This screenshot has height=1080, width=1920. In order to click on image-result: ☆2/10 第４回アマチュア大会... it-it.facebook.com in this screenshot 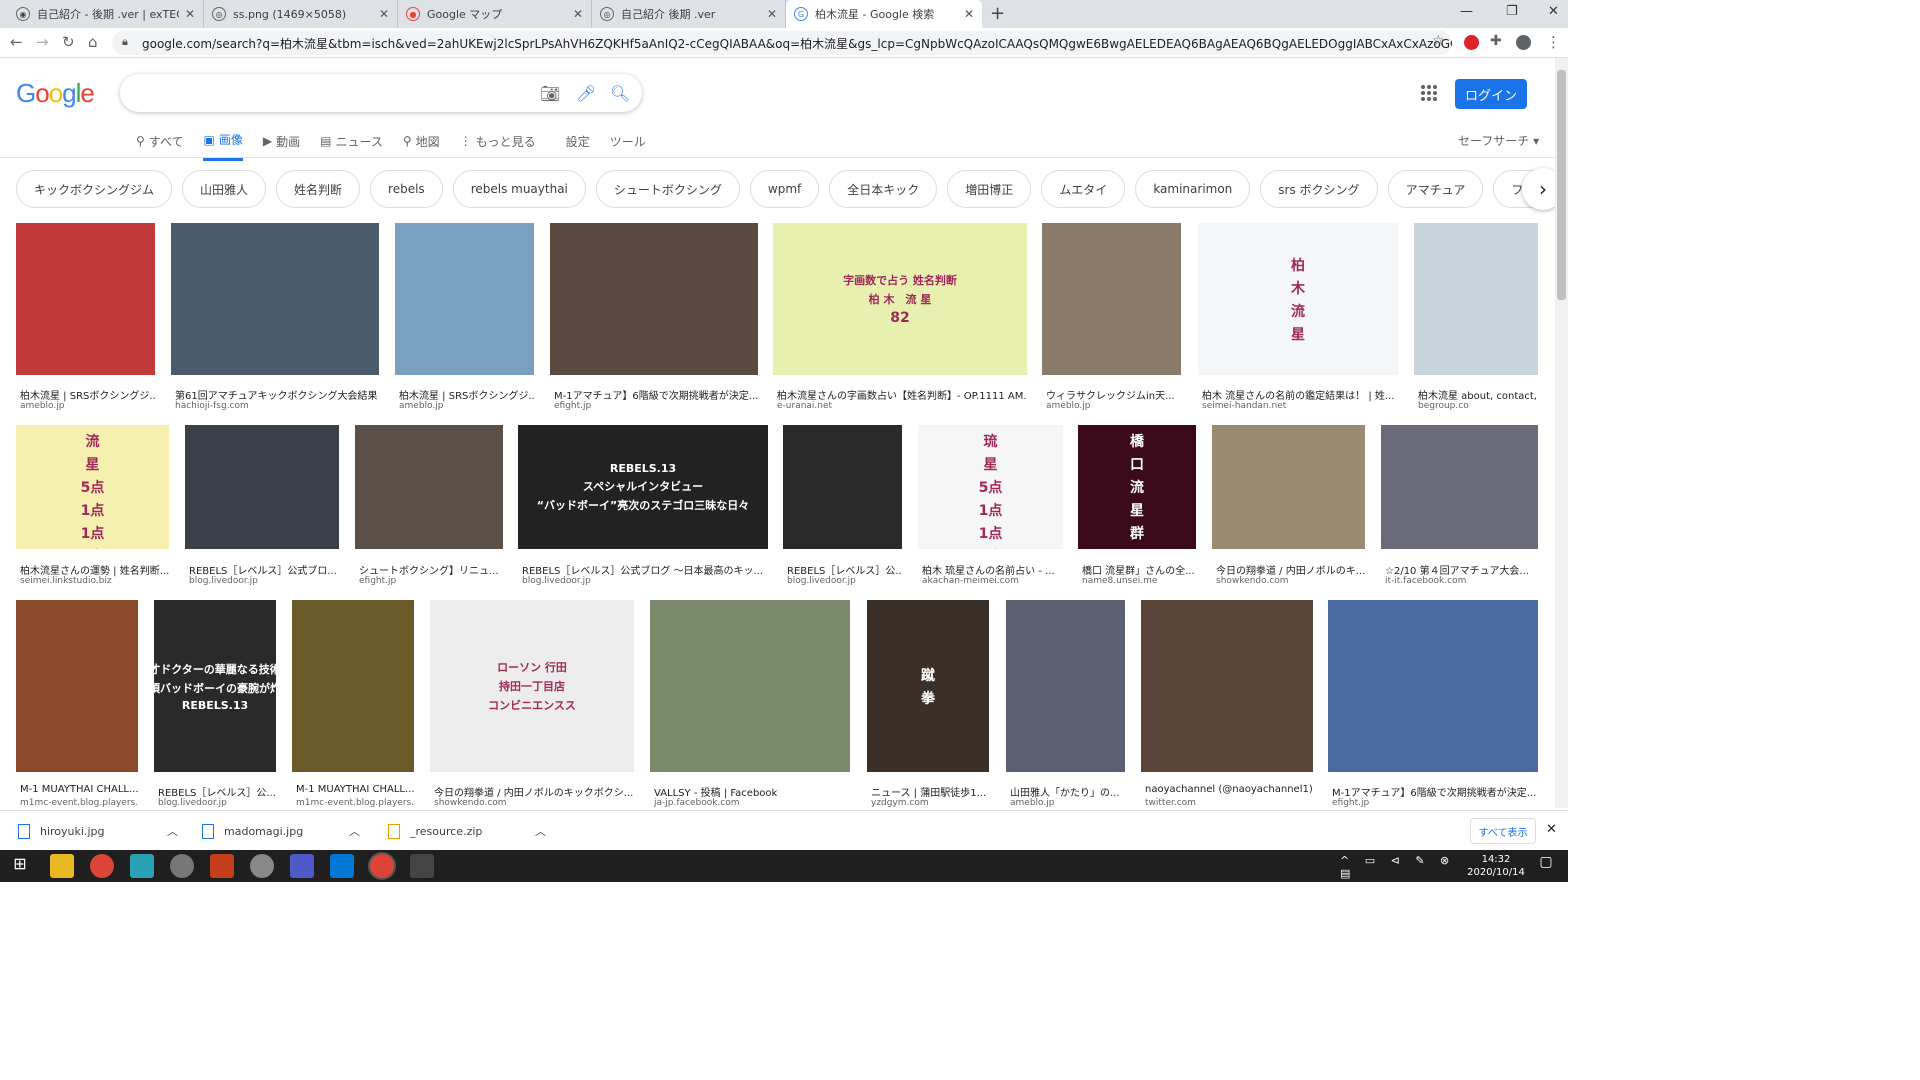, I will do `click(1459, 506)`.